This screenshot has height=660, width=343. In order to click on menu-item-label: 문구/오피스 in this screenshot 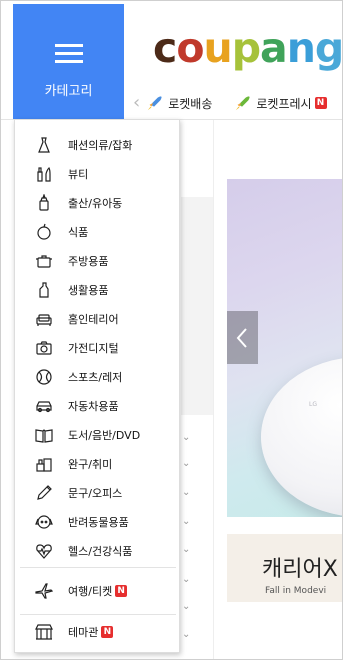, I will do `click(95, 493)`.